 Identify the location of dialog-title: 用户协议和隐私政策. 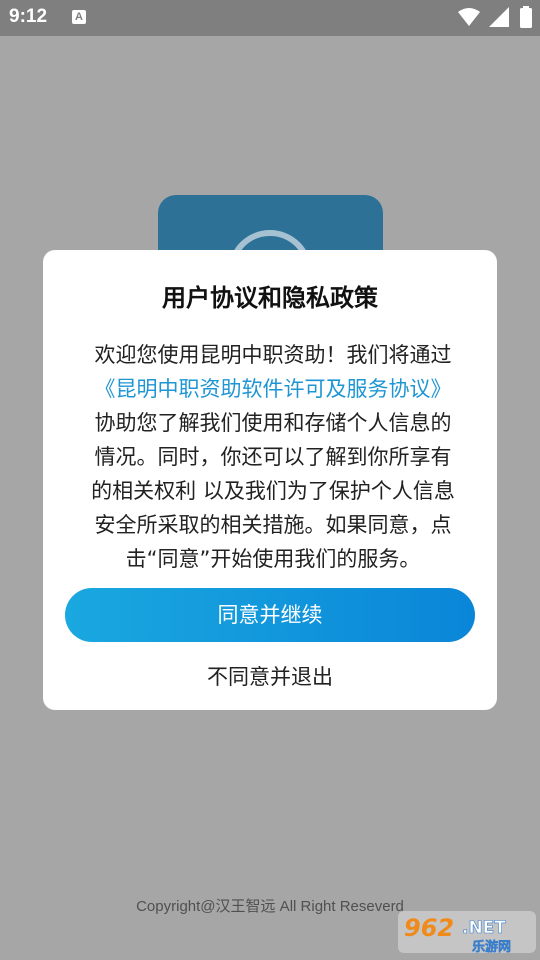
(270, 298).